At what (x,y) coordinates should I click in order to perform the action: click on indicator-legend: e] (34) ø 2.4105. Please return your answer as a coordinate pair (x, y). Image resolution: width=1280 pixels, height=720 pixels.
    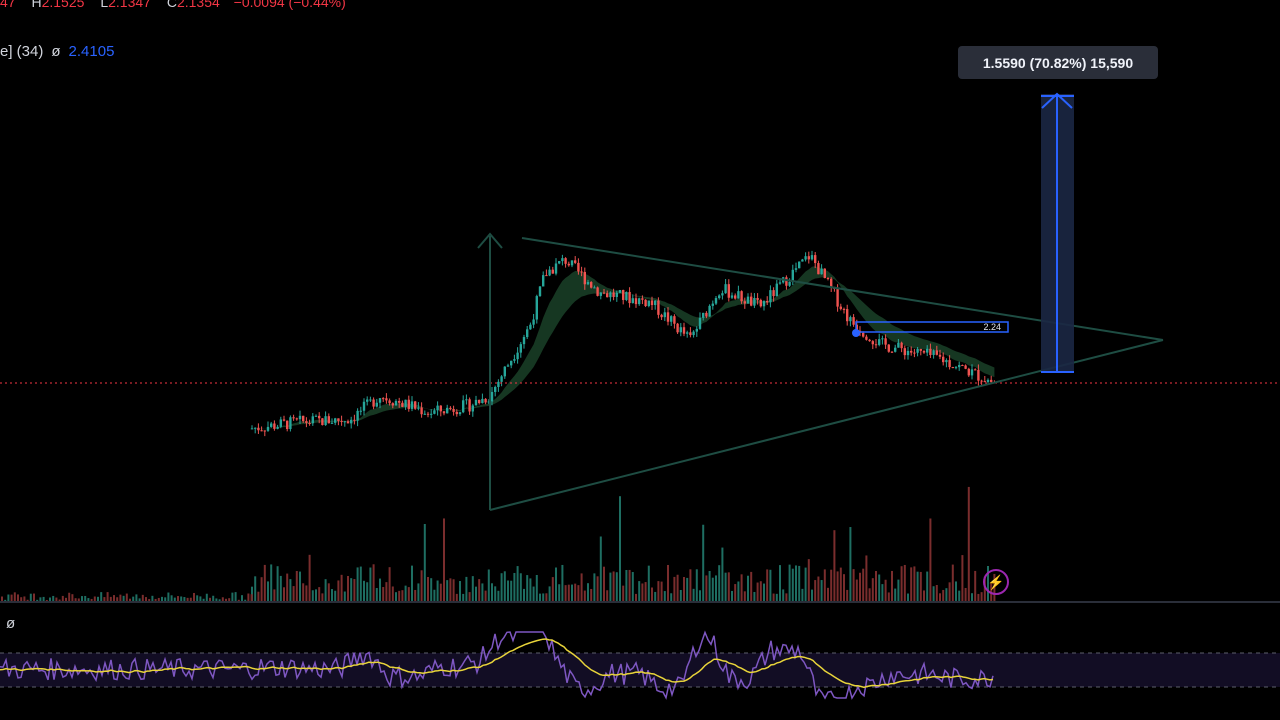
    Looking at the image, I should click on (57, 51).